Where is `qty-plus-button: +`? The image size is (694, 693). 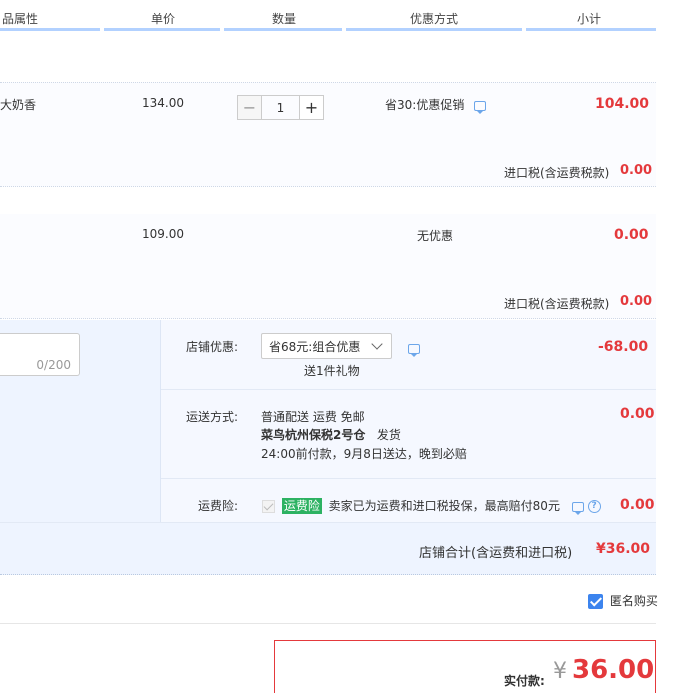 qty-plus-button: + is located at coordinates (311, 107).